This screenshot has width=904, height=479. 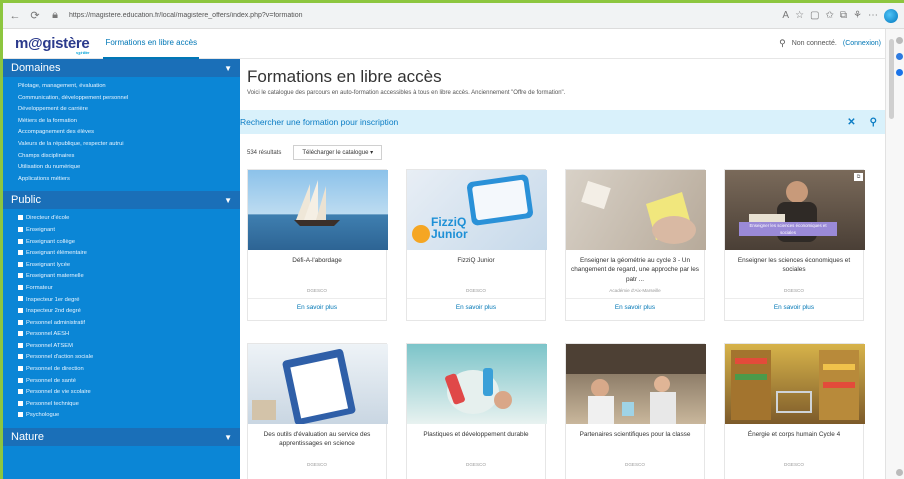 I want to click on outlook-side-icon, so click(x=899, y=72).